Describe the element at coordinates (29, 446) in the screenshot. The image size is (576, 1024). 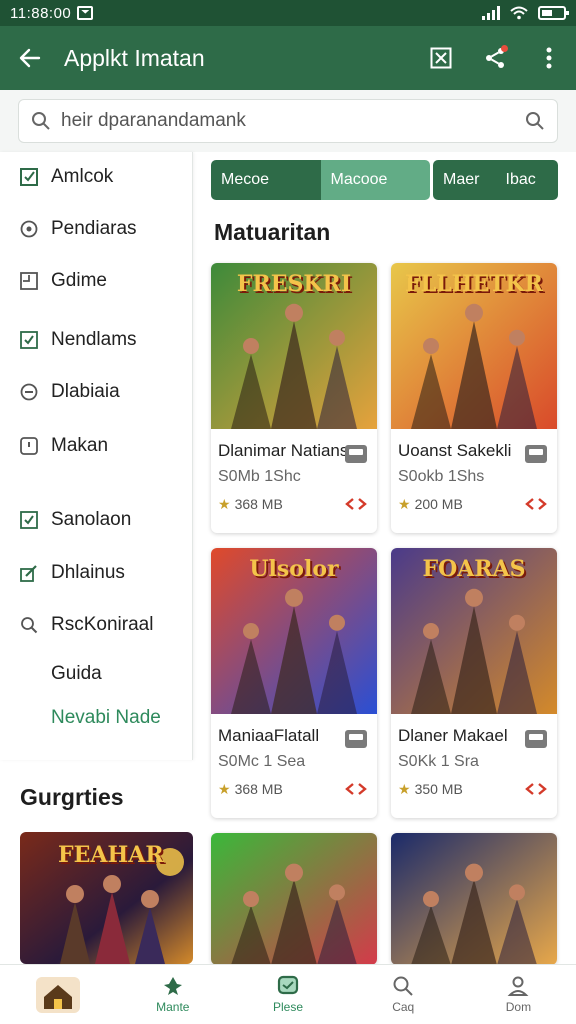
I see `note-icon` at that location.